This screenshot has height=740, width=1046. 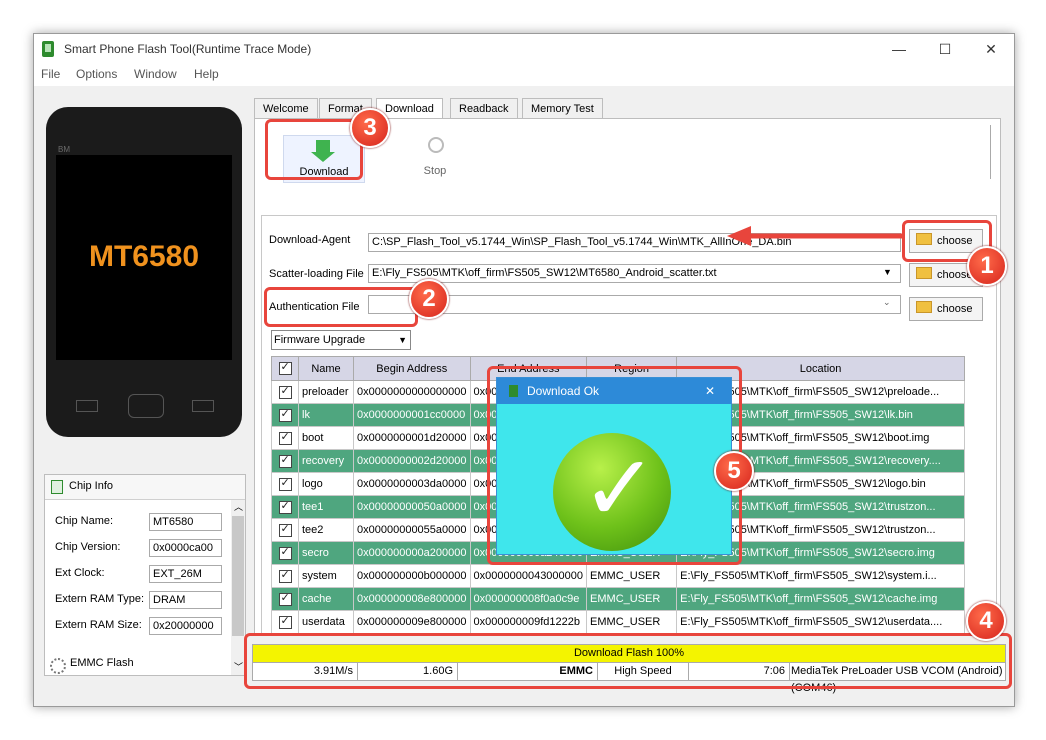 What do you see at coordinates (412, 392) in the screenshot?
I see `cell-begin: 0x0000000000000000` at bounding box center [412, 392].